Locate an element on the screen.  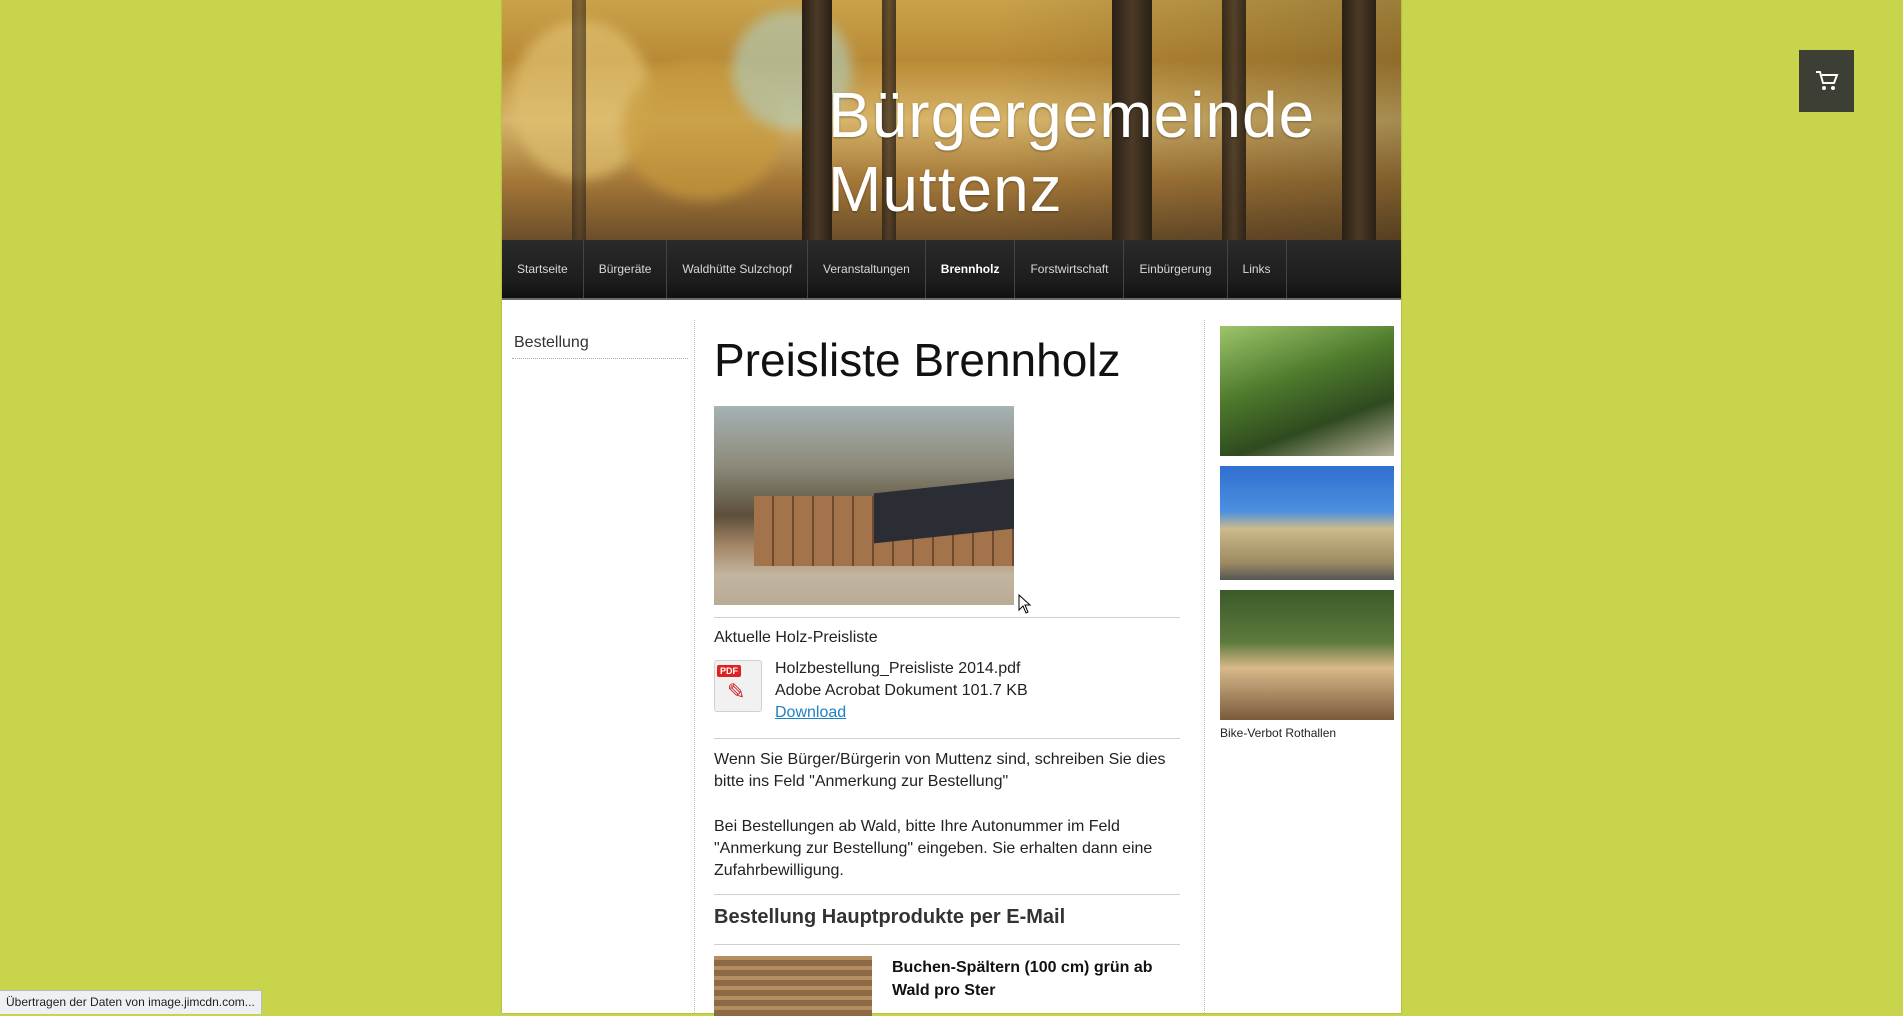
page-title: Preisliste Brennholz is located at coordinates (917, 360).